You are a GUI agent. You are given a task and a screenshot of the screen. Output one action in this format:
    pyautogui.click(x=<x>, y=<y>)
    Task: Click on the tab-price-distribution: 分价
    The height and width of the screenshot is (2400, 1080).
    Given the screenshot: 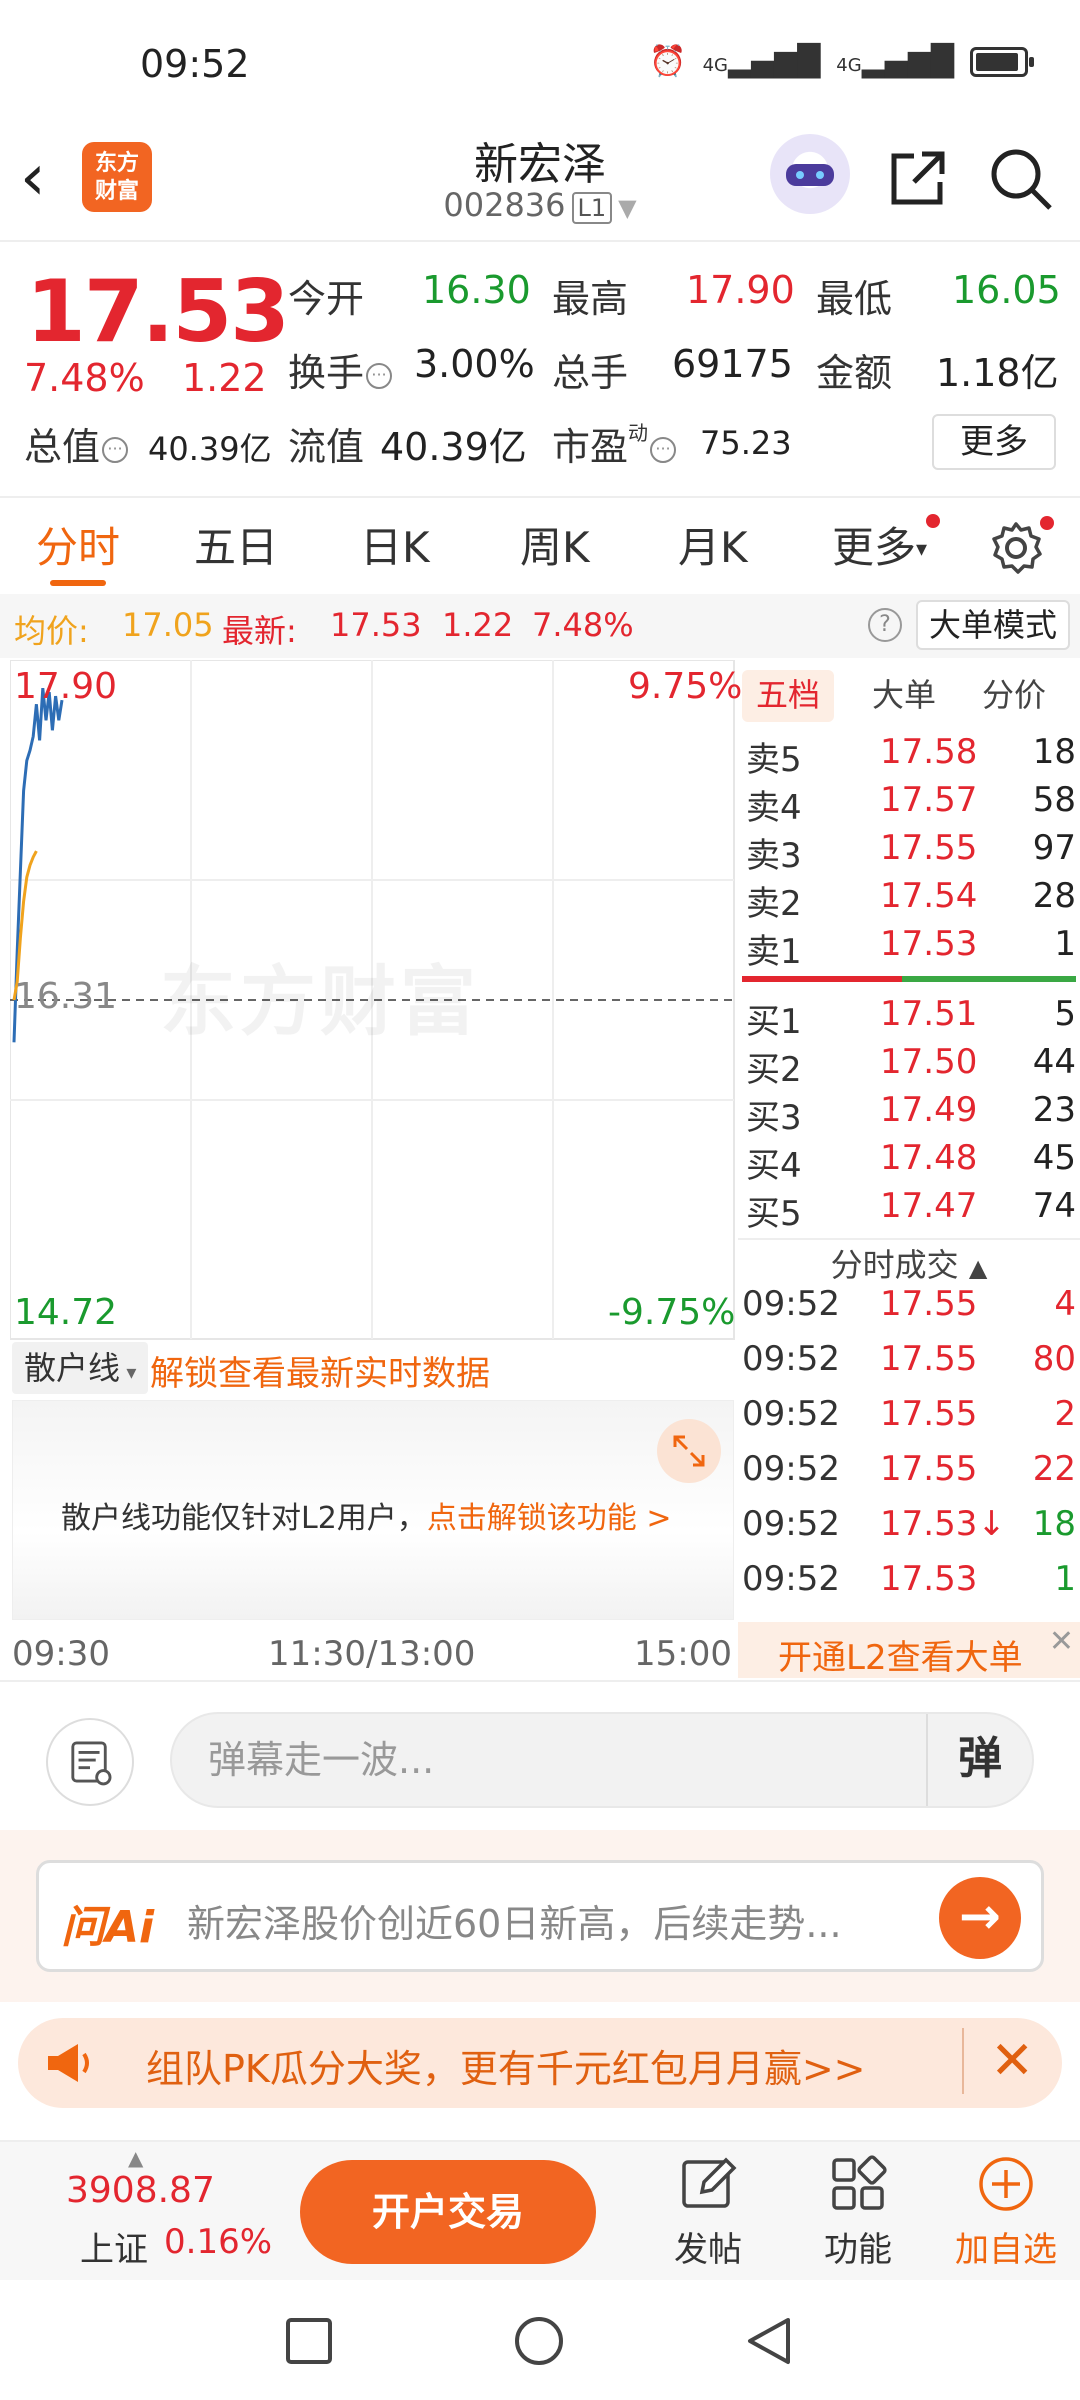 What is the action you would take?
    pyautogui.click(x=1014, y=696)
    